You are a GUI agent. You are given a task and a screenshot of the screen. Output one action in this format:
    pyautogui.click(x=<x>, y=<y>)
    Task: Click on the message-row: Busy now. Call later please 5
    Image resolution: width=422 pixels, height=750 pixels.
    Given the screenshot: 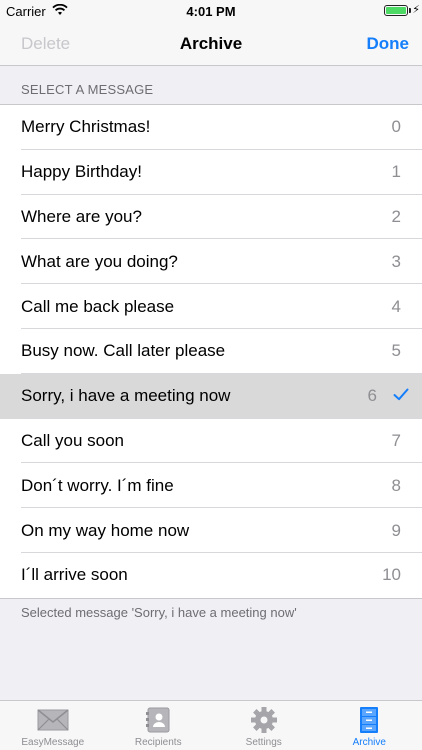 What is the action you would take?
    pyautogui.click(x=211, y=351)
    